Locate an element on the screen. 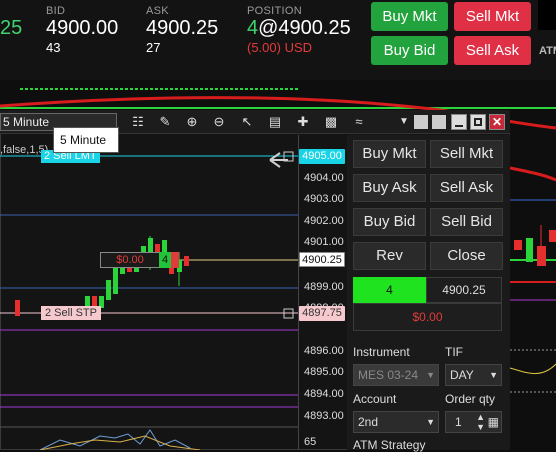 The height and width of the screenshot is (452, 556). stepper-arrows-icon: ▲ ▼ is located at coordinates (480, 422).